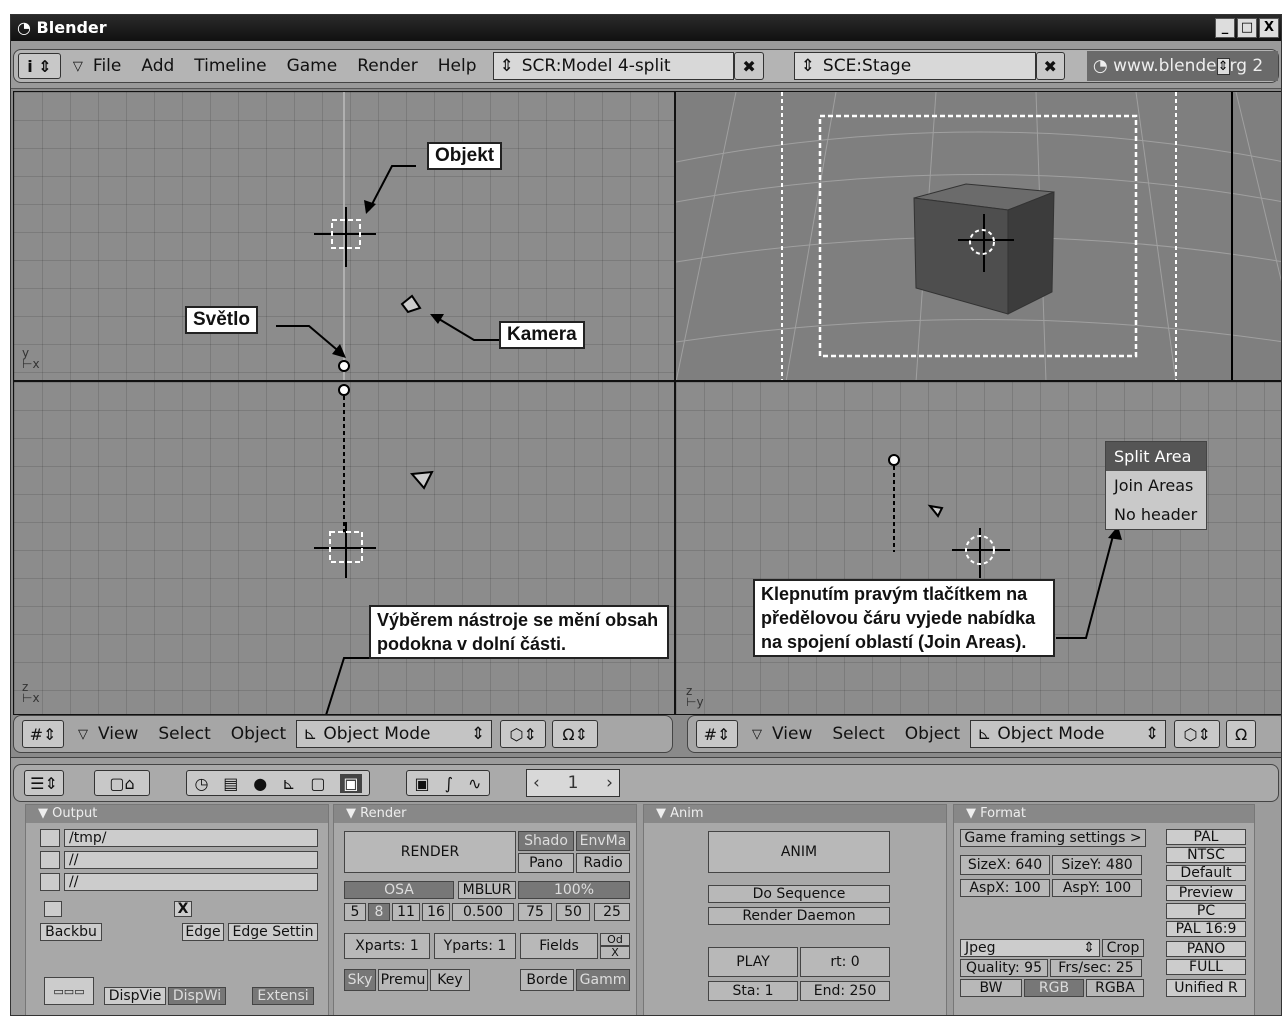 This screenshot has height=1019, width=1286. Describe the element at coordinates (845, 991) in the screenshot. I see `end-frame-field: End: 250` at that location.